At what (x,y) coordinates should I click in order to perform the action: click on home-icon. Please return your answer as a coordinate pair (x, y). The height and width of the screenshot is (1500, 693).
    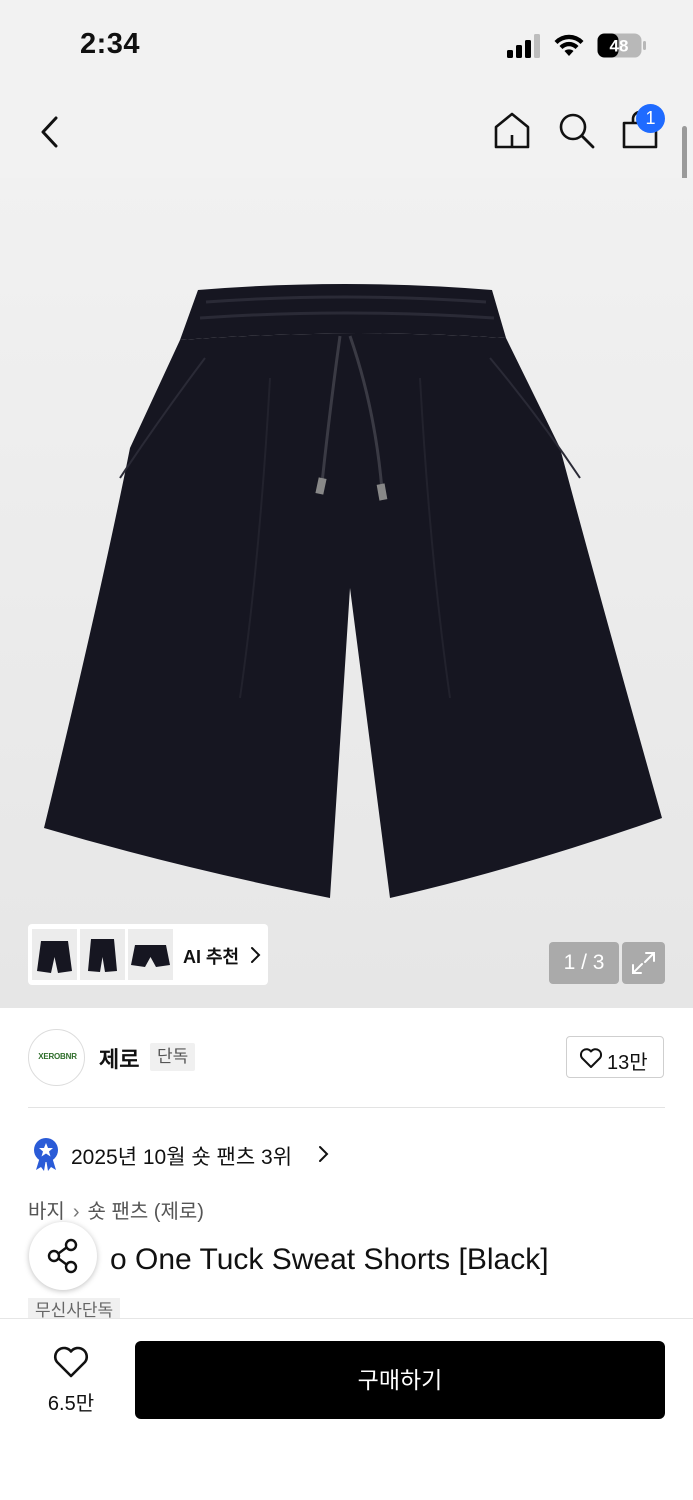
    Looking at the image, I should click on (512, 130).